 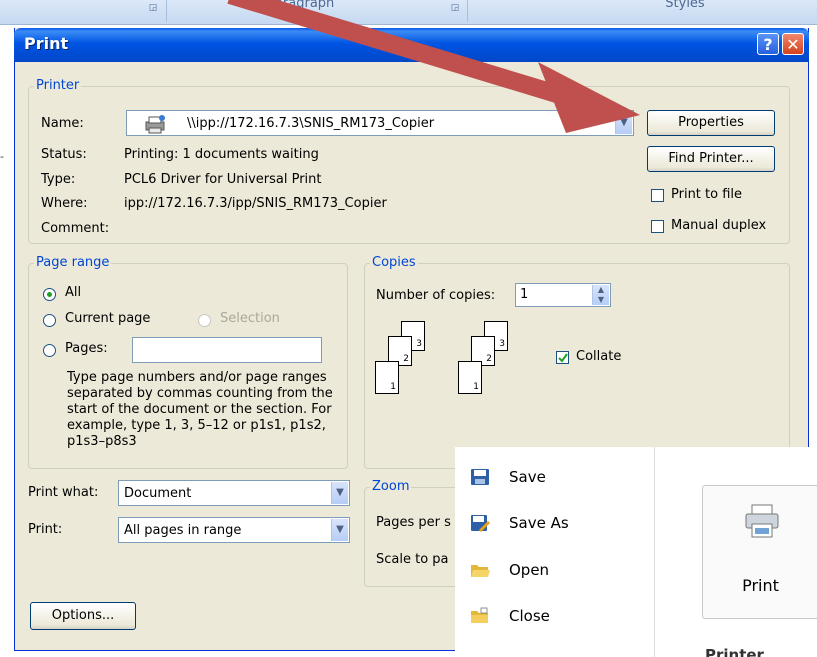 I want to click on page-range-legend: Page range, so click(x=73, y=262).